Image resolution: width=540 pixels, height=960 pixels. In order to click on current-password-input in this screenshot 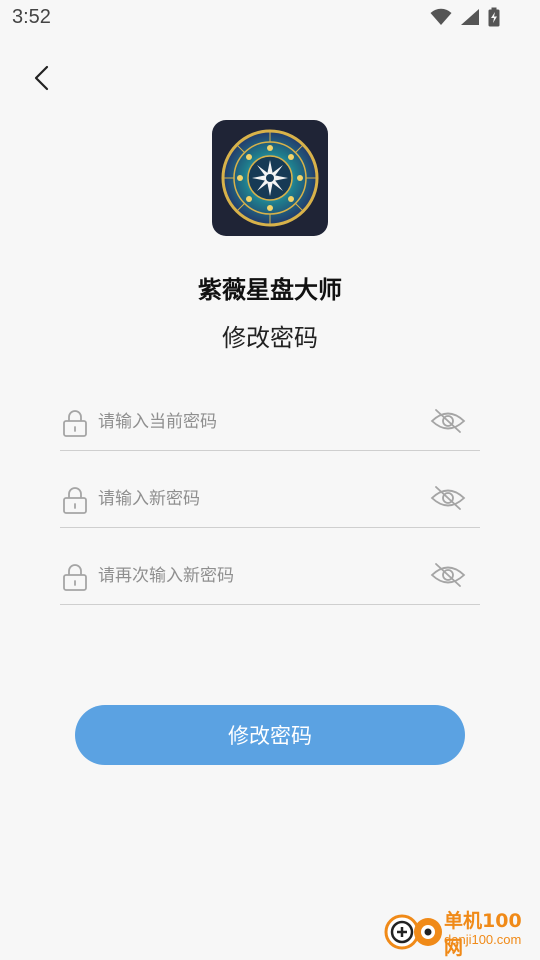, I will do `click(258, 422)`.